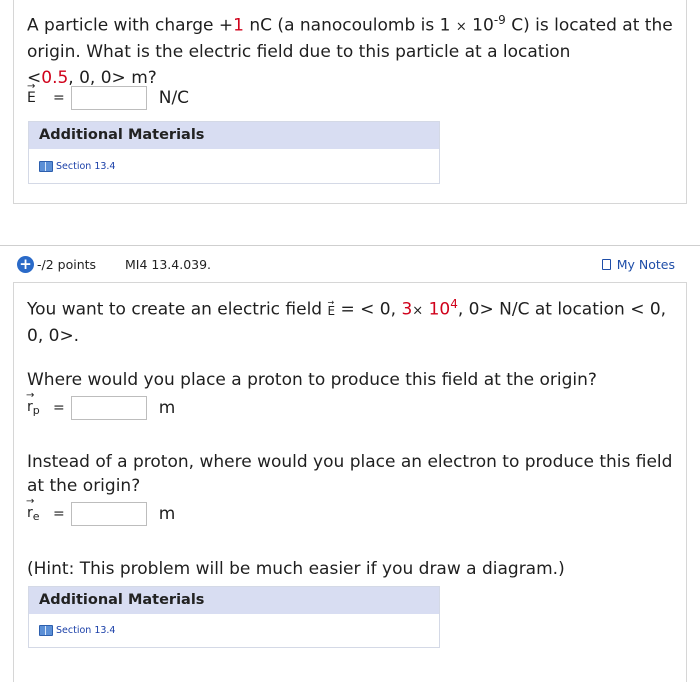  I want to click on field-answer-row: → E = N/C, so click(108, 95).